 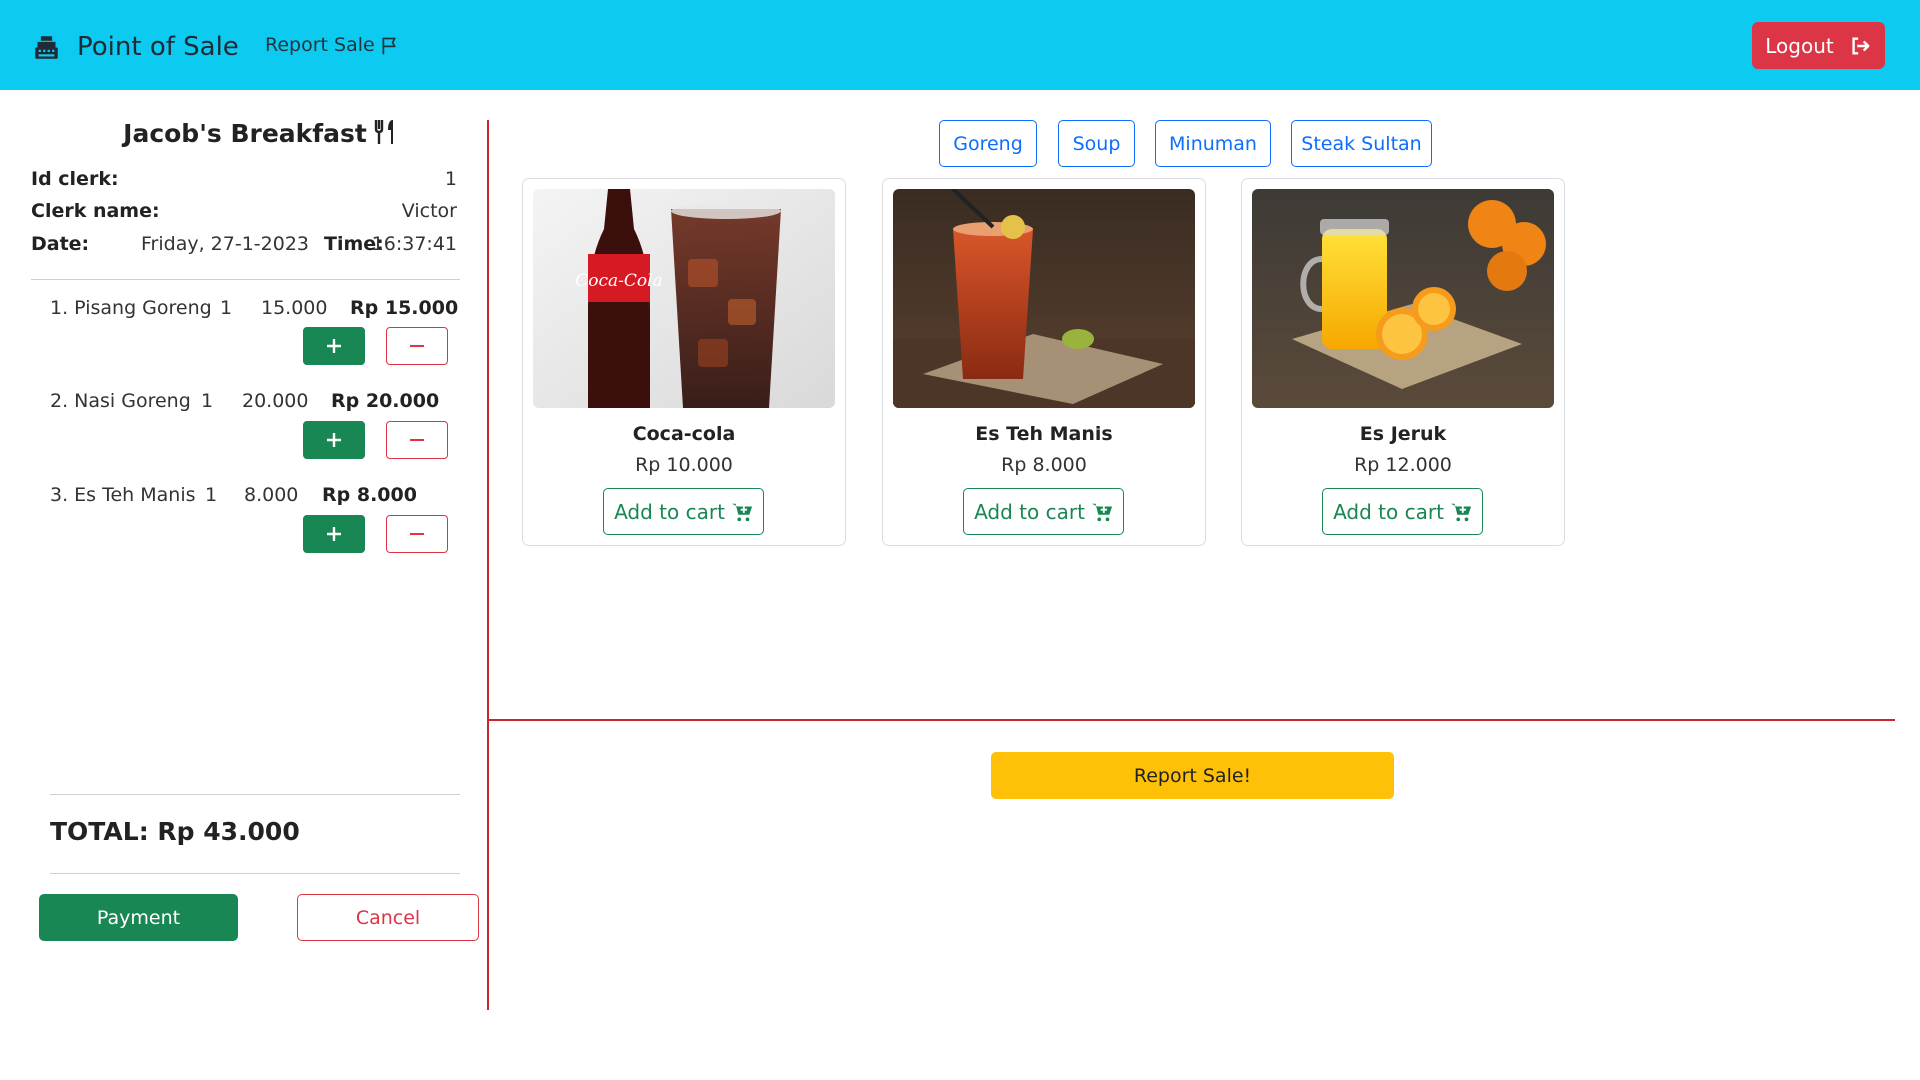 I want to click on vertical-divider, so click(x=488, y=565).